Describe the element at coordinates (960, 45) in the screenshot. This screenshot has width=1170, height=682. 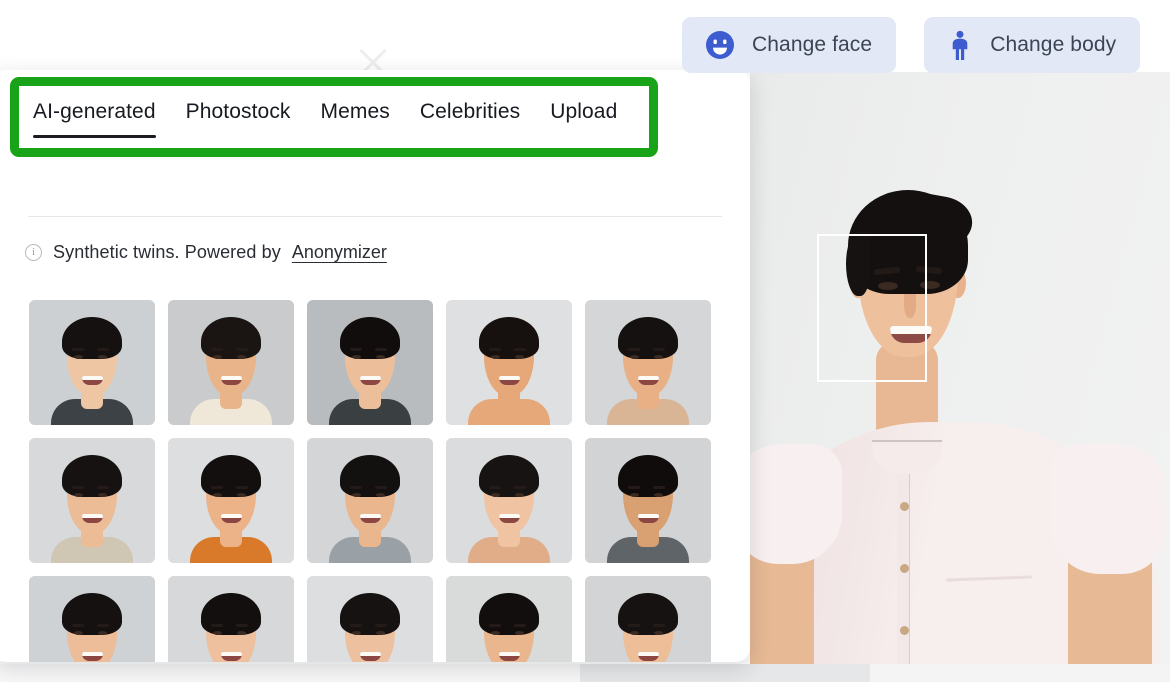
I see `person-body-icon` at that location.